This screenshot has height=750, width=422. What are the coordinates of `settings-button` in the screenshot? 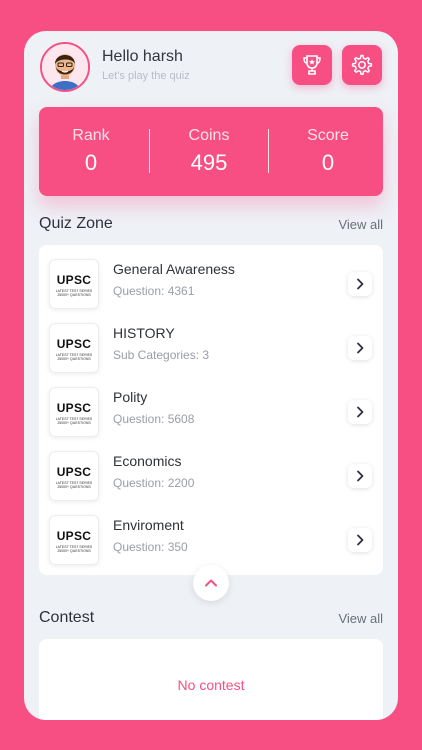 It's located at (362, 65).